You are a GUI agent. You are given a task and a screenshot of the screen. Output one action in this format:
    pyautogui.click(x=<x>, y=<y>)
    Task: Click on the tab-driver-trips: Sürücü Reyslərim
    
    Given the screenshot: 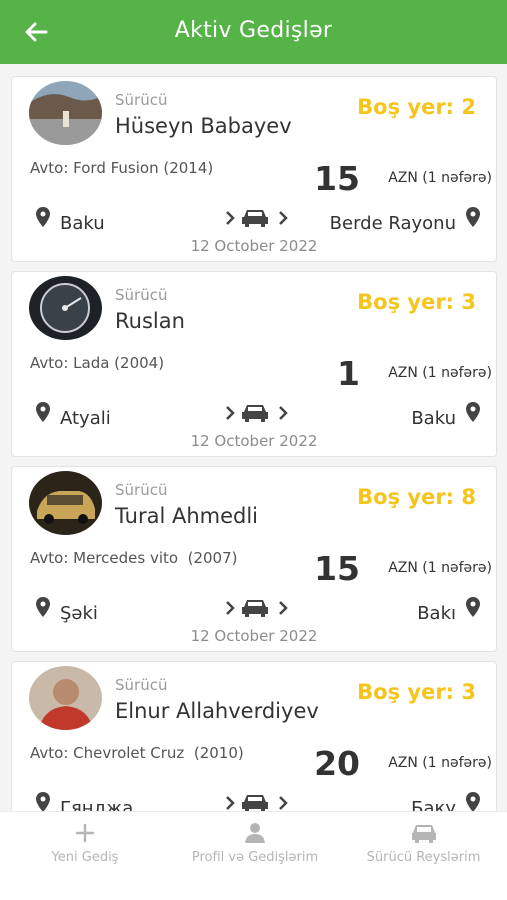 What is the action you would take?
    pyautogui.click(x=423, y=842)
    